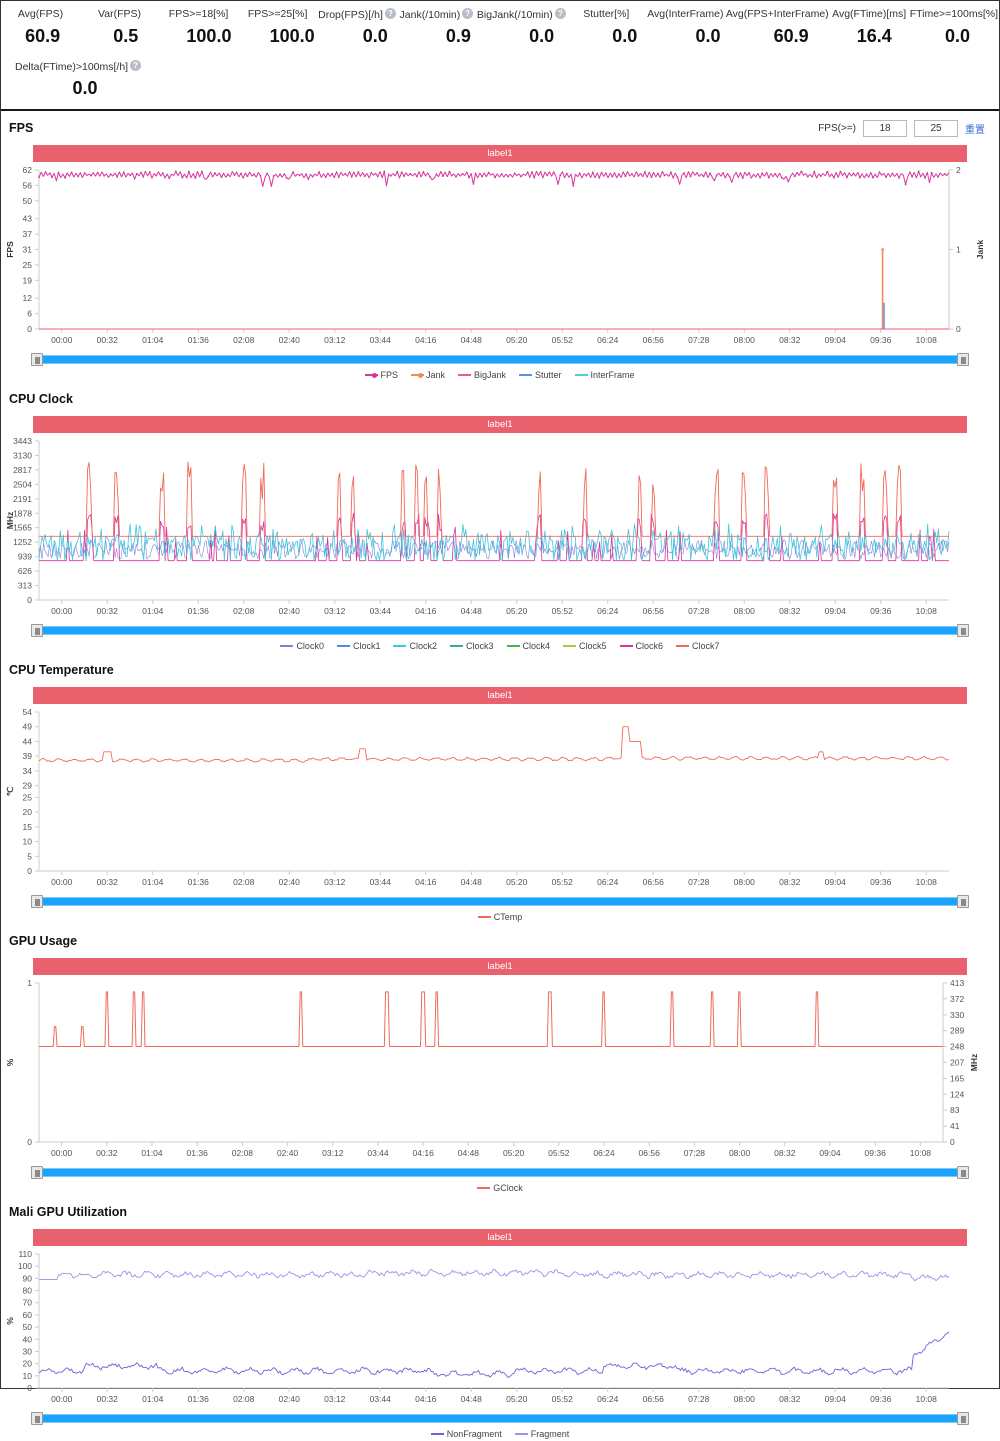 The width and height of the screenshot is (1000, 1441). Describe the element at coordinates (606, 14) in the screenshot. I see `summary-metric-label: Stutter[%]` at that location.